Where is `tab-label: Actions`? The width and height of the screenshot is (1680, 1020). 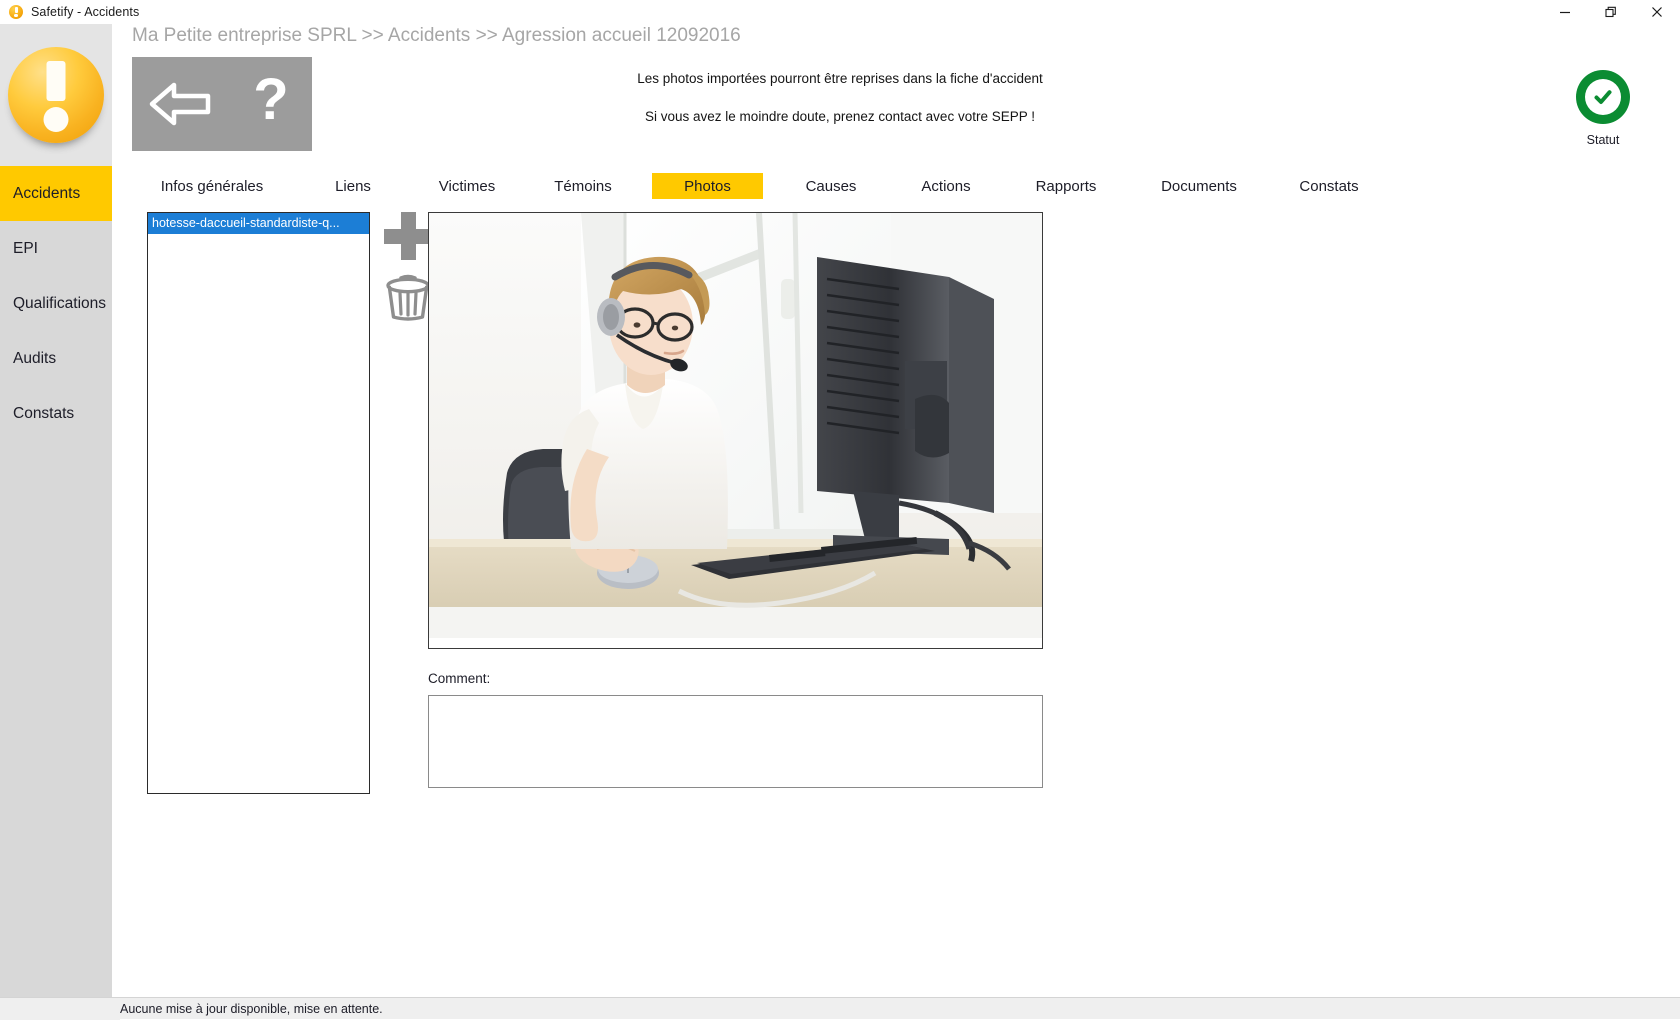 tab-label: Actions is located at coordinates (945, 186).